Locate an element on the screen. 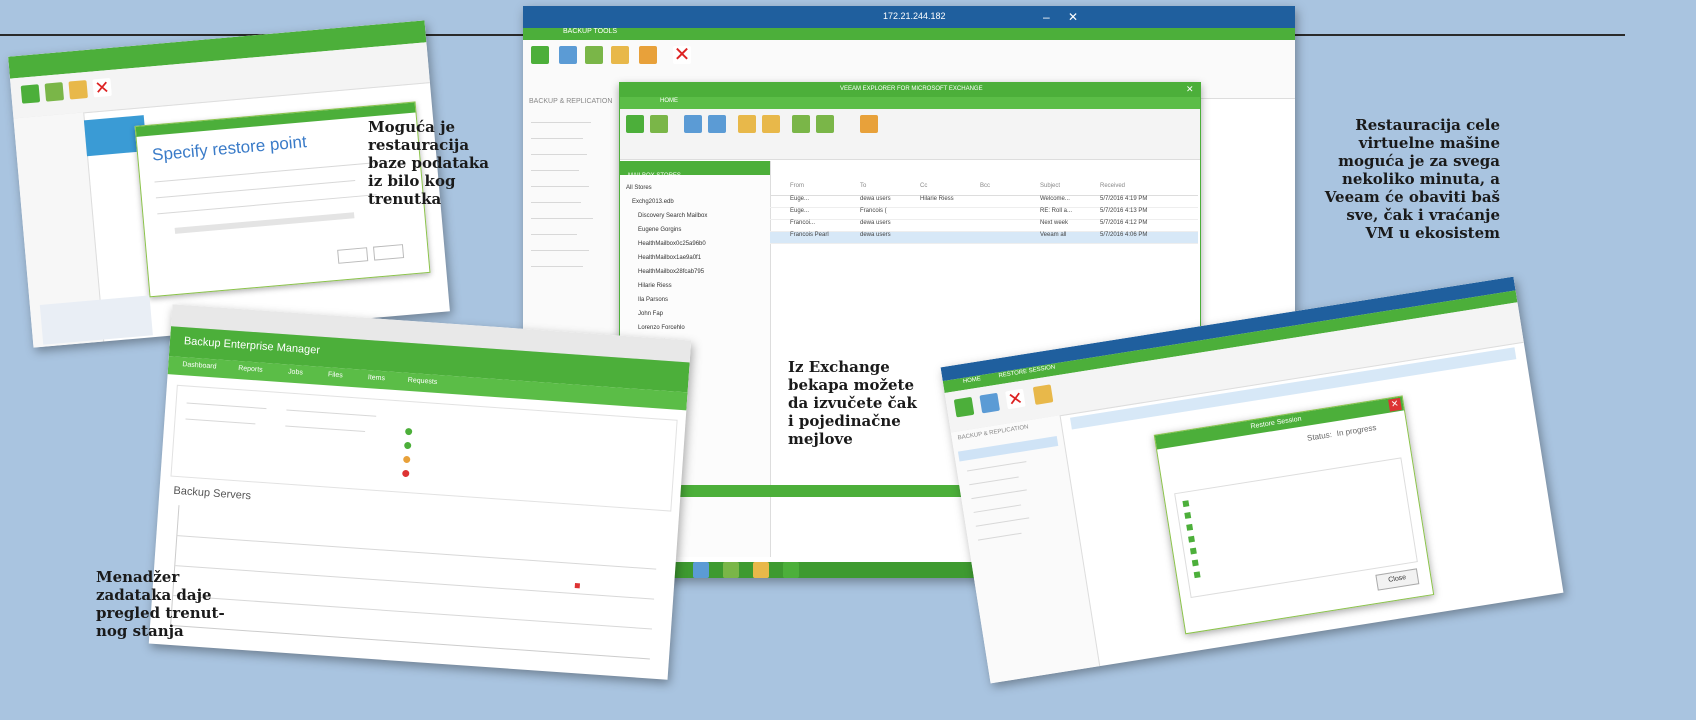 The height and width of the screenshot is (720, 1696). guest-files-icon is located at coordinates (620, 55).